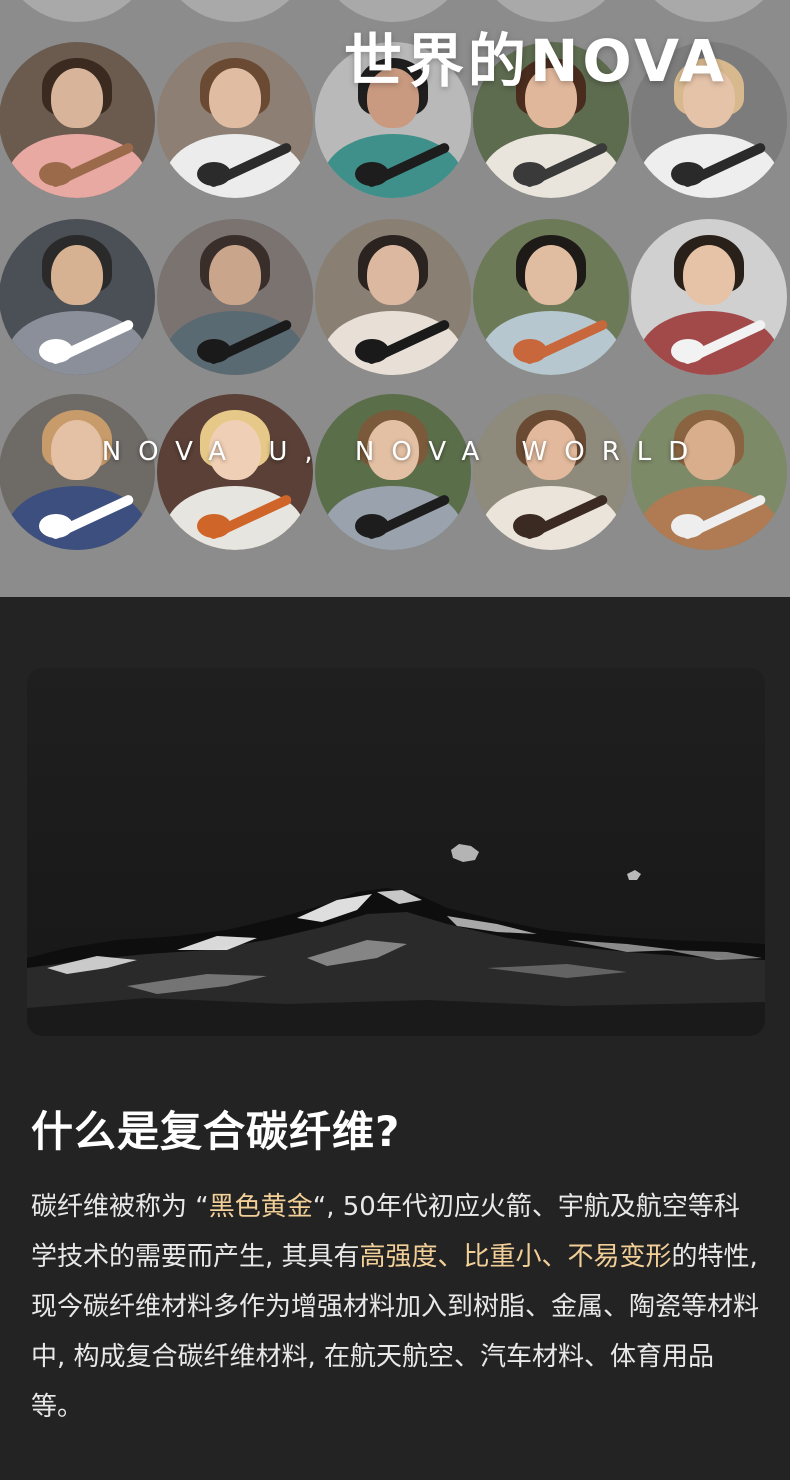  Describe the element at coordinates (403, 452) in the screenshot. I see `gallery-subtitle: NOVA U, NOVA WORLD` at that location.